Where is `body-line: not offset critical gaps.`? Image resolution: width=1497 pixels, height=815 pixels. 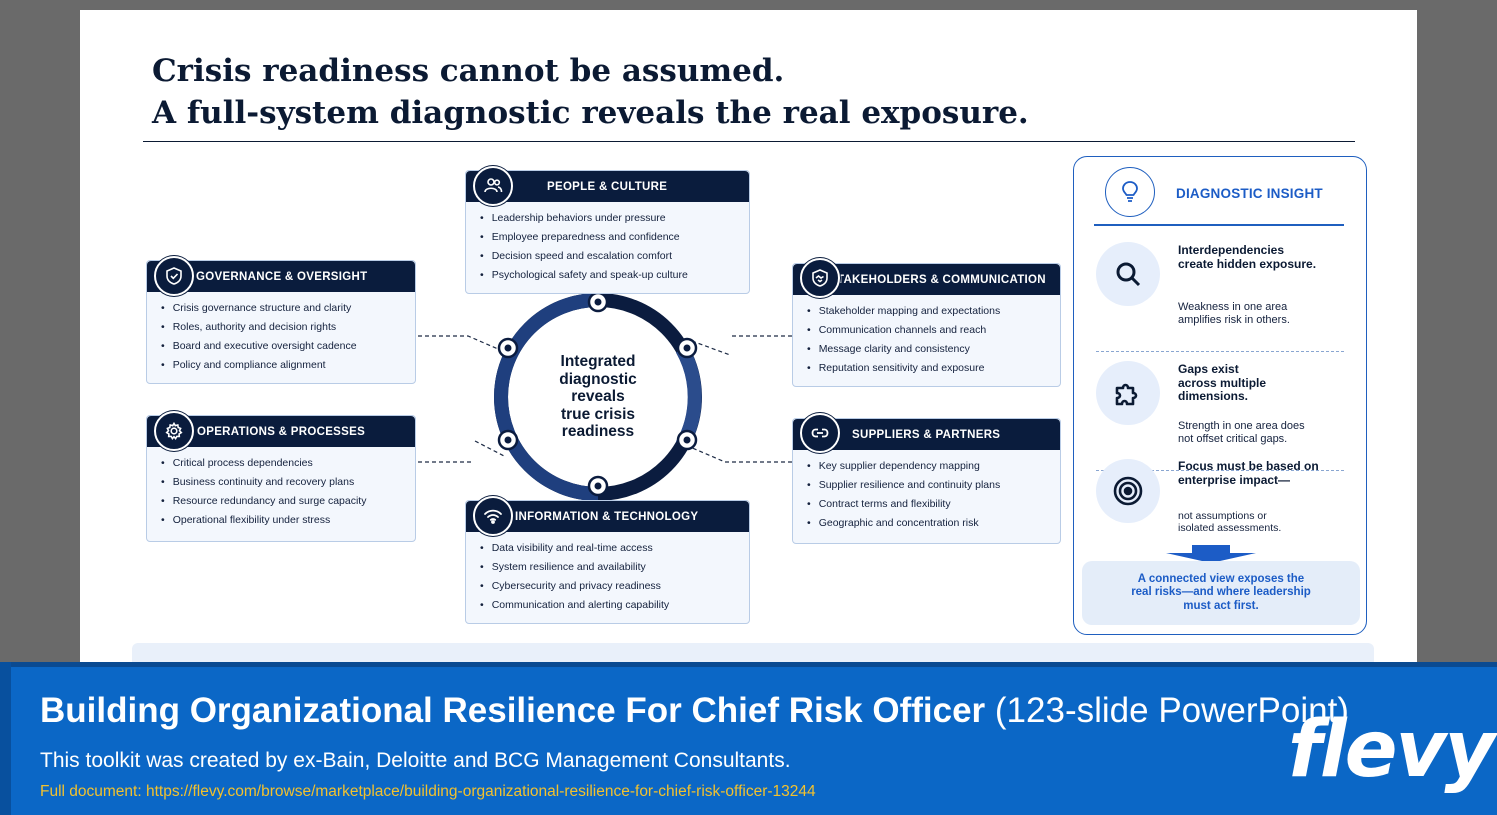 body-line: not offset critical gaps. is located at coordinates (1233, 439).